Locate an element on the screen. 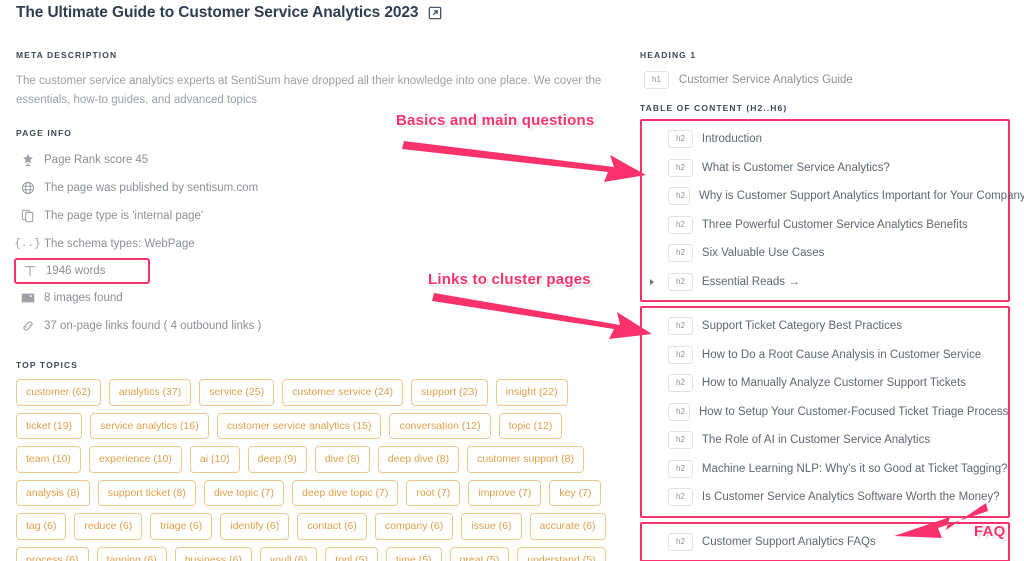  toc-highlight-box-faq-group: h2 Customer Support Analytics FAQs is located at coordinates (825, 541).